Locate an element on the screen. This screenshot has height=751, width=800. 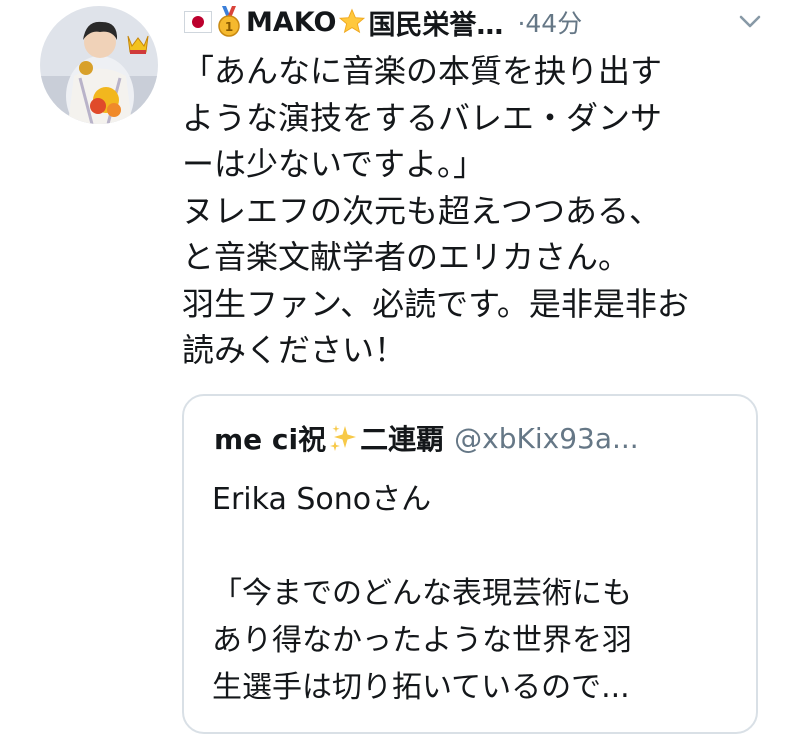
author-display-name: MAKO is located at coordinates (291, 22).